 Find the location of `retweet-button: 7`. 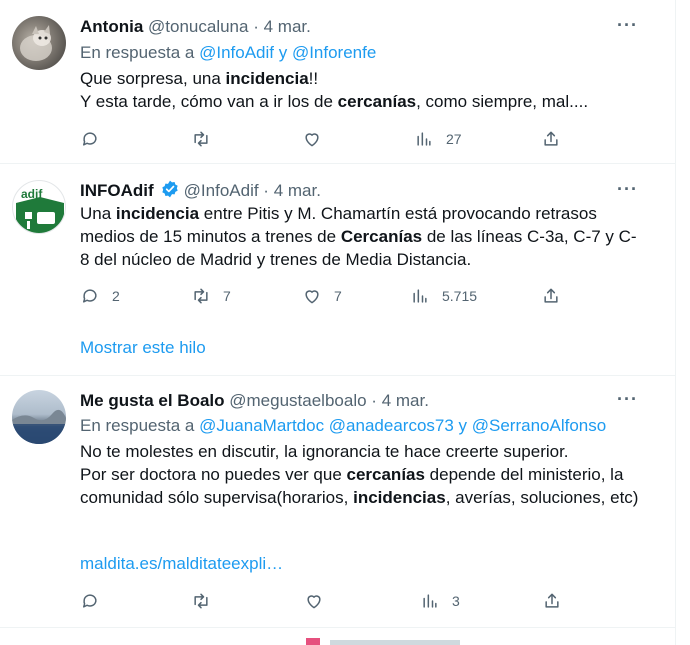

retweet-button: 7 is located at coordinates (211, 296).